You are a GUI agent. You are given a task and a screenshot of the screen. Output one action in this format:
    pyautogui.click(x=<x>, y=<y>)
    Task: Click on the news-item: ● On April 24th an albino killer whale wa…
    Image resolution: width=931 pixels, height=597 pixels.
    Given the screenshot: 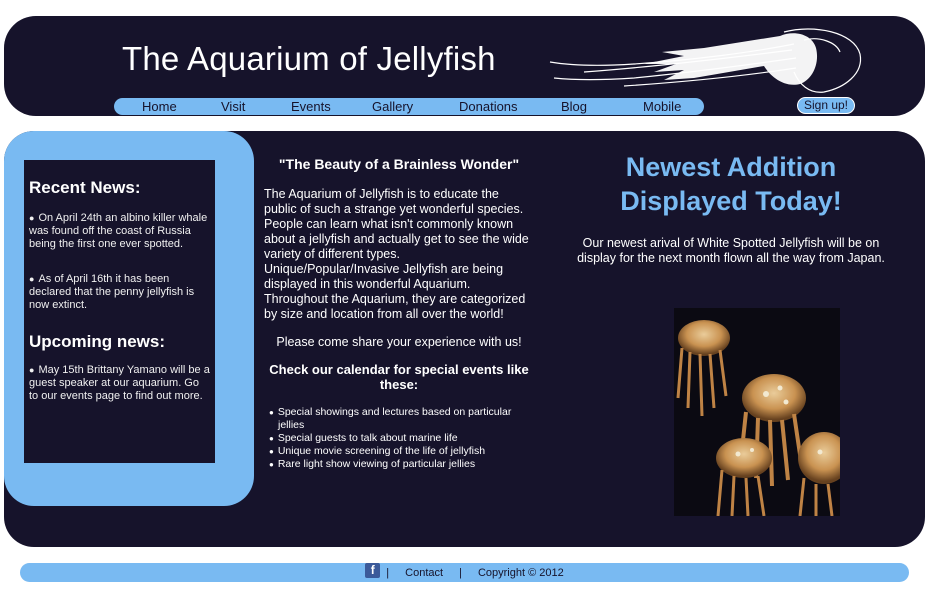 What is the action you would take?
    pyautogui.click(x=120, y=231)
    